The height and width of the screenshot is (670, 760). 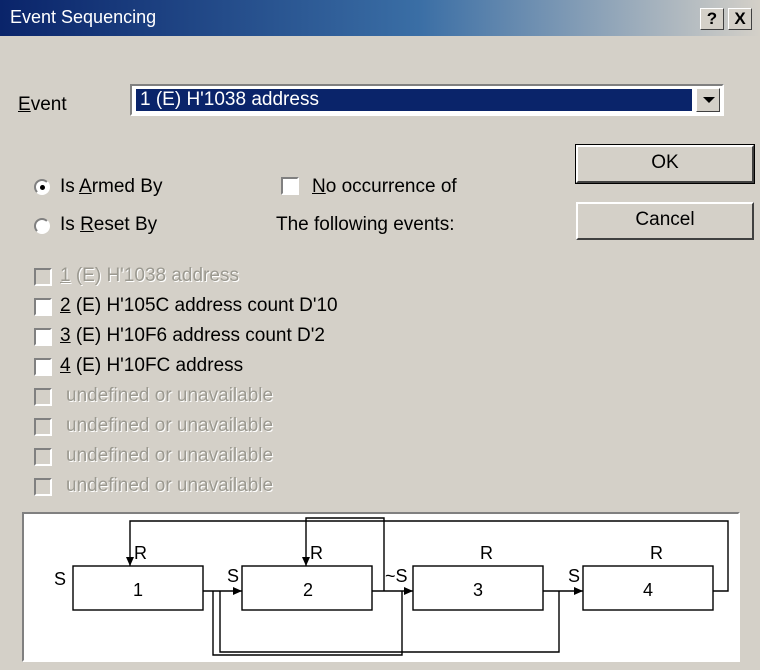 I want to click on reset-label-3: R, so click(x=486, y=553).